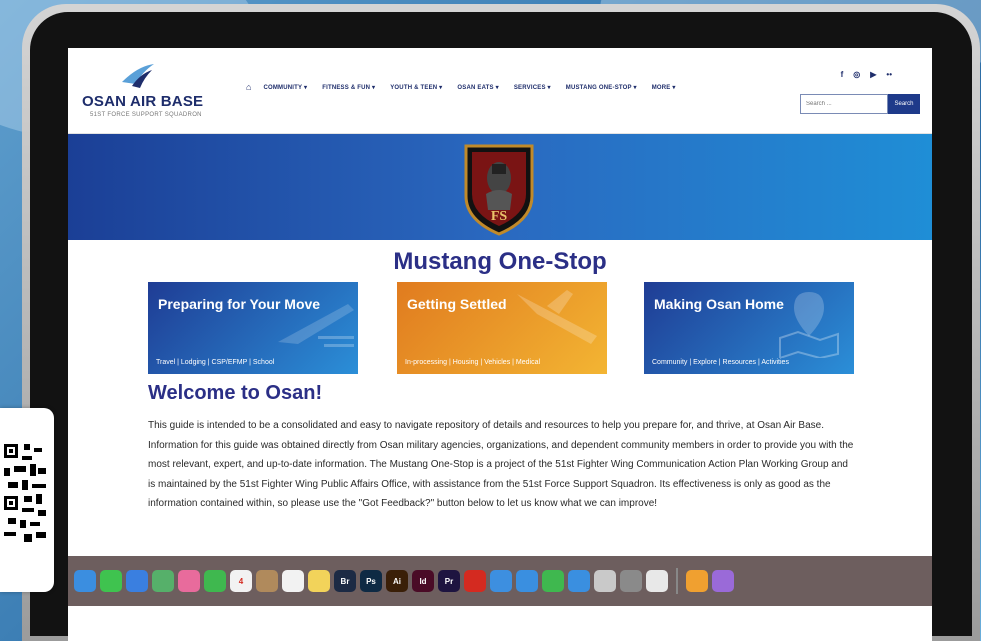 The height and width of the screenshot is (641, 981). I want to click on search-input, so click(844, 104).